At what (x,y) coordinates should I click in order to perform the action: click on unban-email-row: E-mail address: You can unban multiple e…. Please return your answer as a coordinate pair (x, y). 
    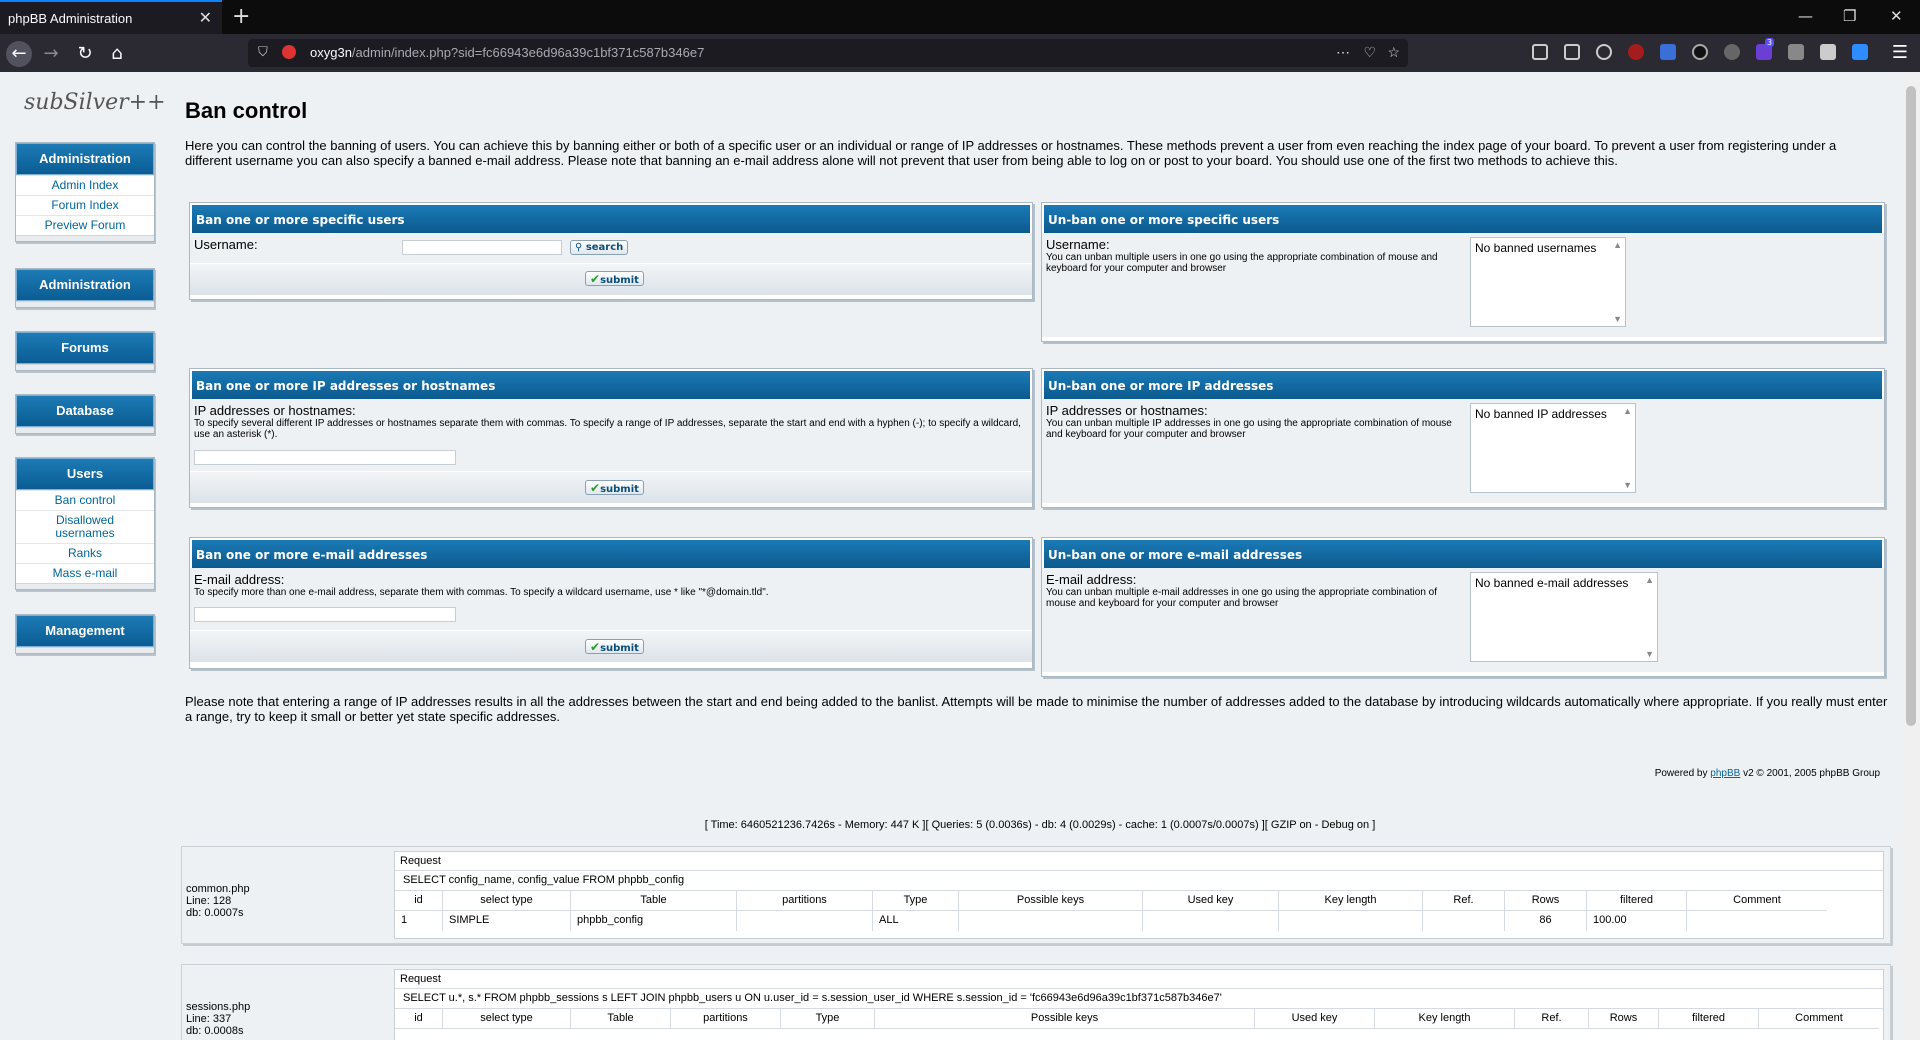
    Looking at the image, I should click on (1463, 620).